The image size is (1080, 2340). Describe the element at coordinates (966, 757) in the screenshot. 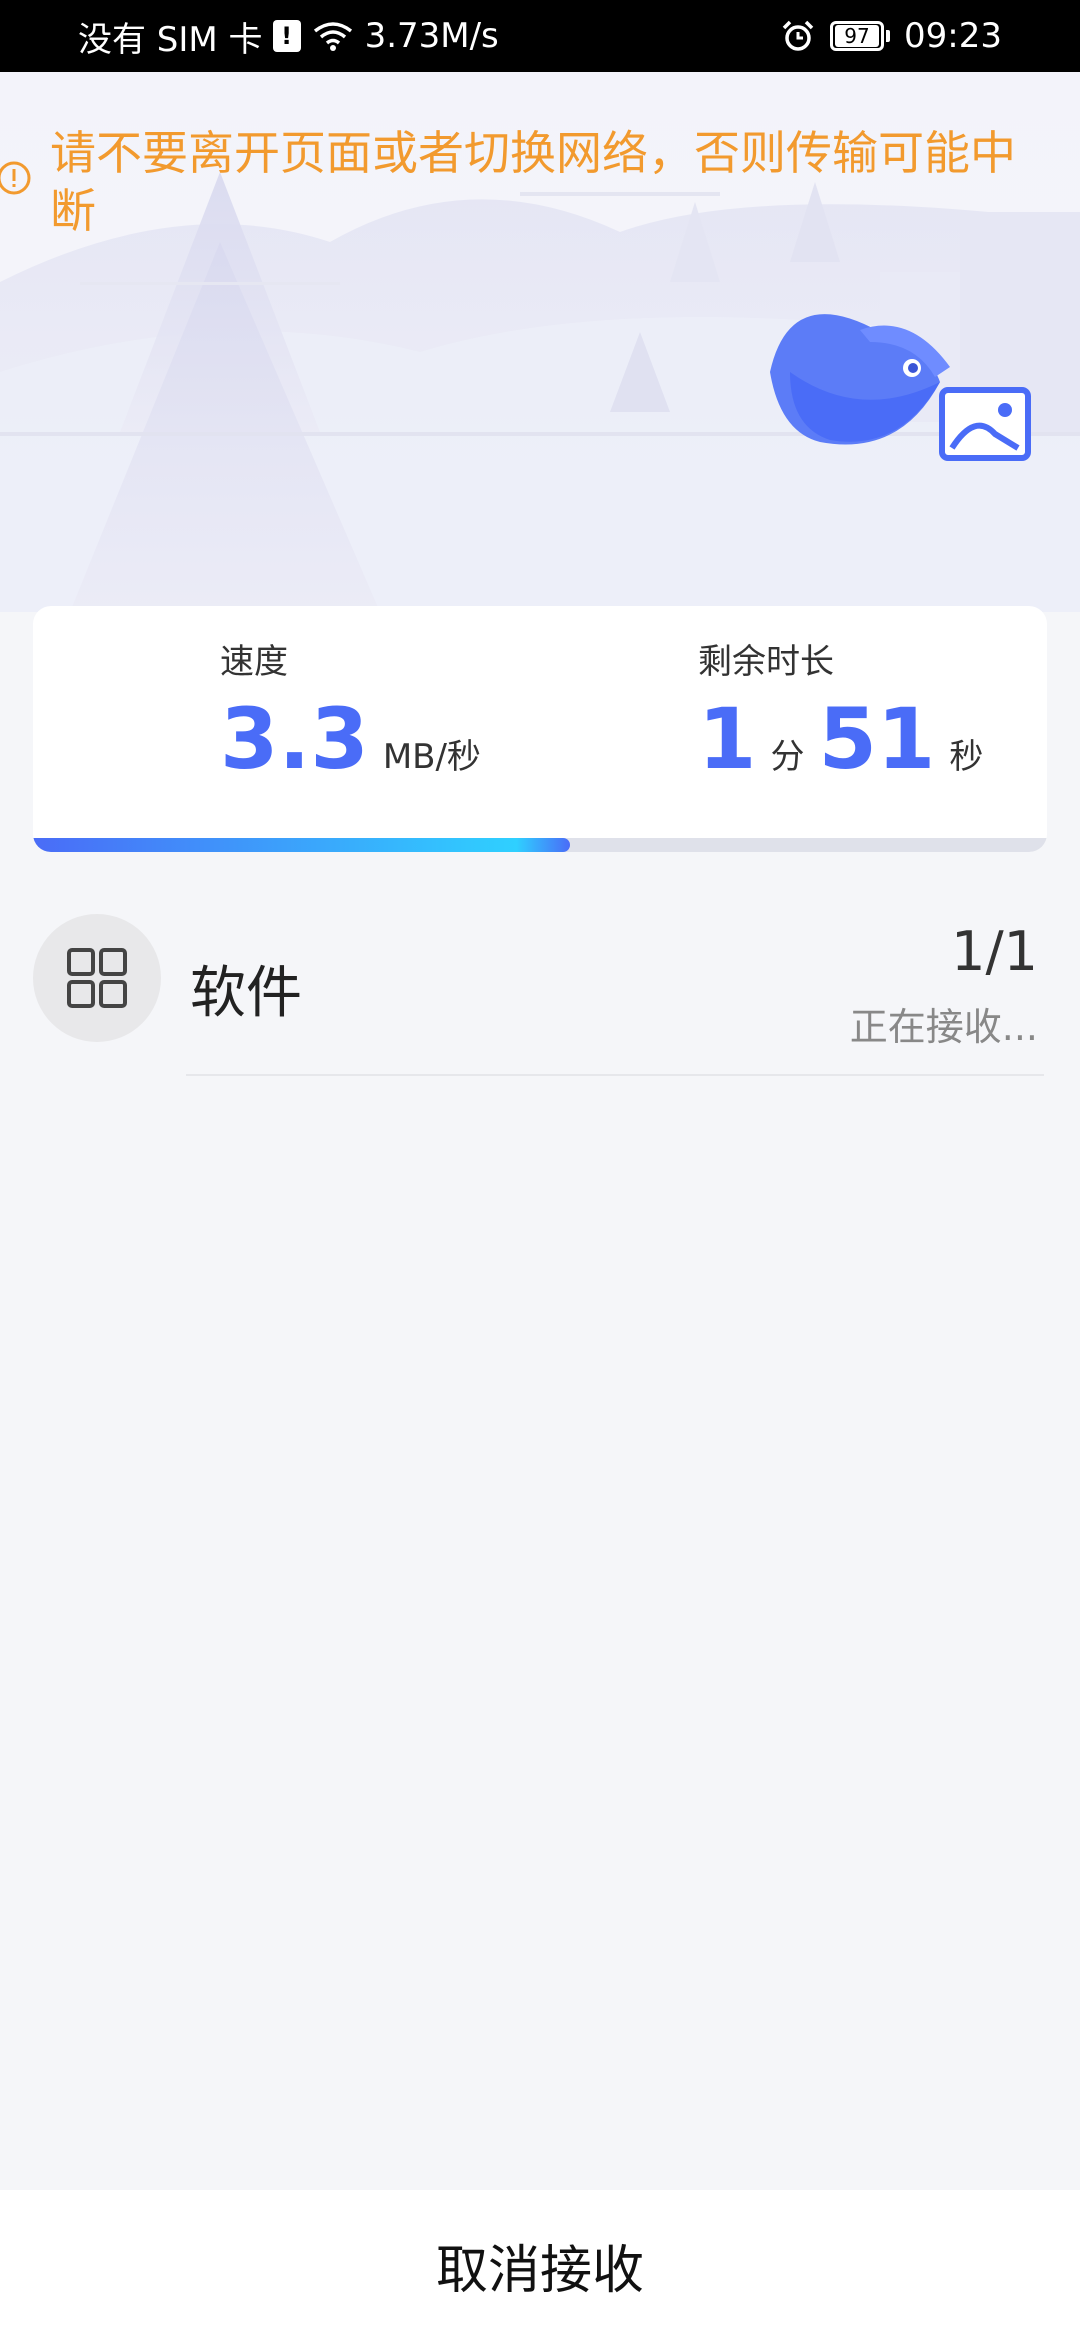

I see `seconds-unit: 秒` at that location.